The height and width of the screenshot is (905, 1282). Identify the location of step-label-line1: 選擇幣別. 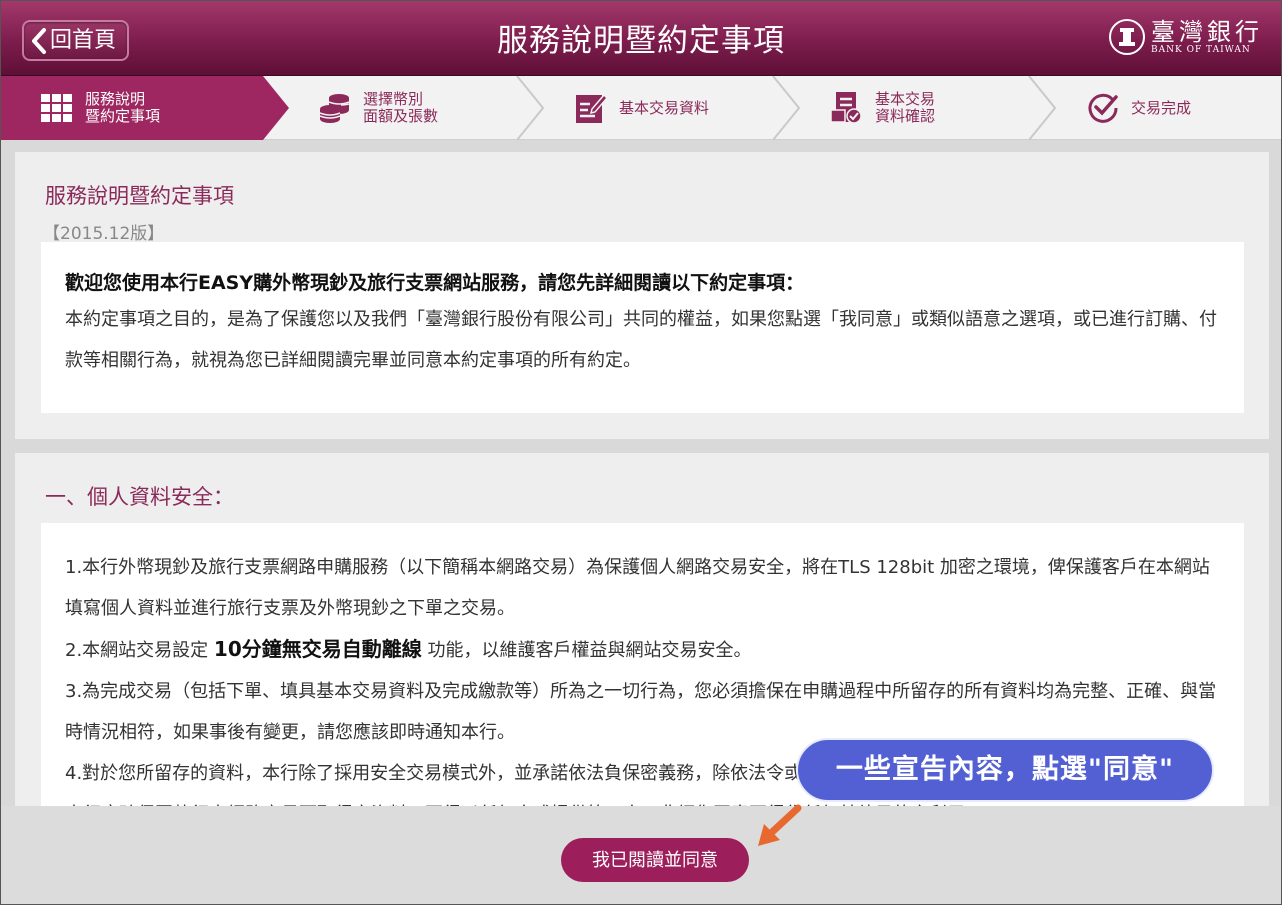
(393, 99).